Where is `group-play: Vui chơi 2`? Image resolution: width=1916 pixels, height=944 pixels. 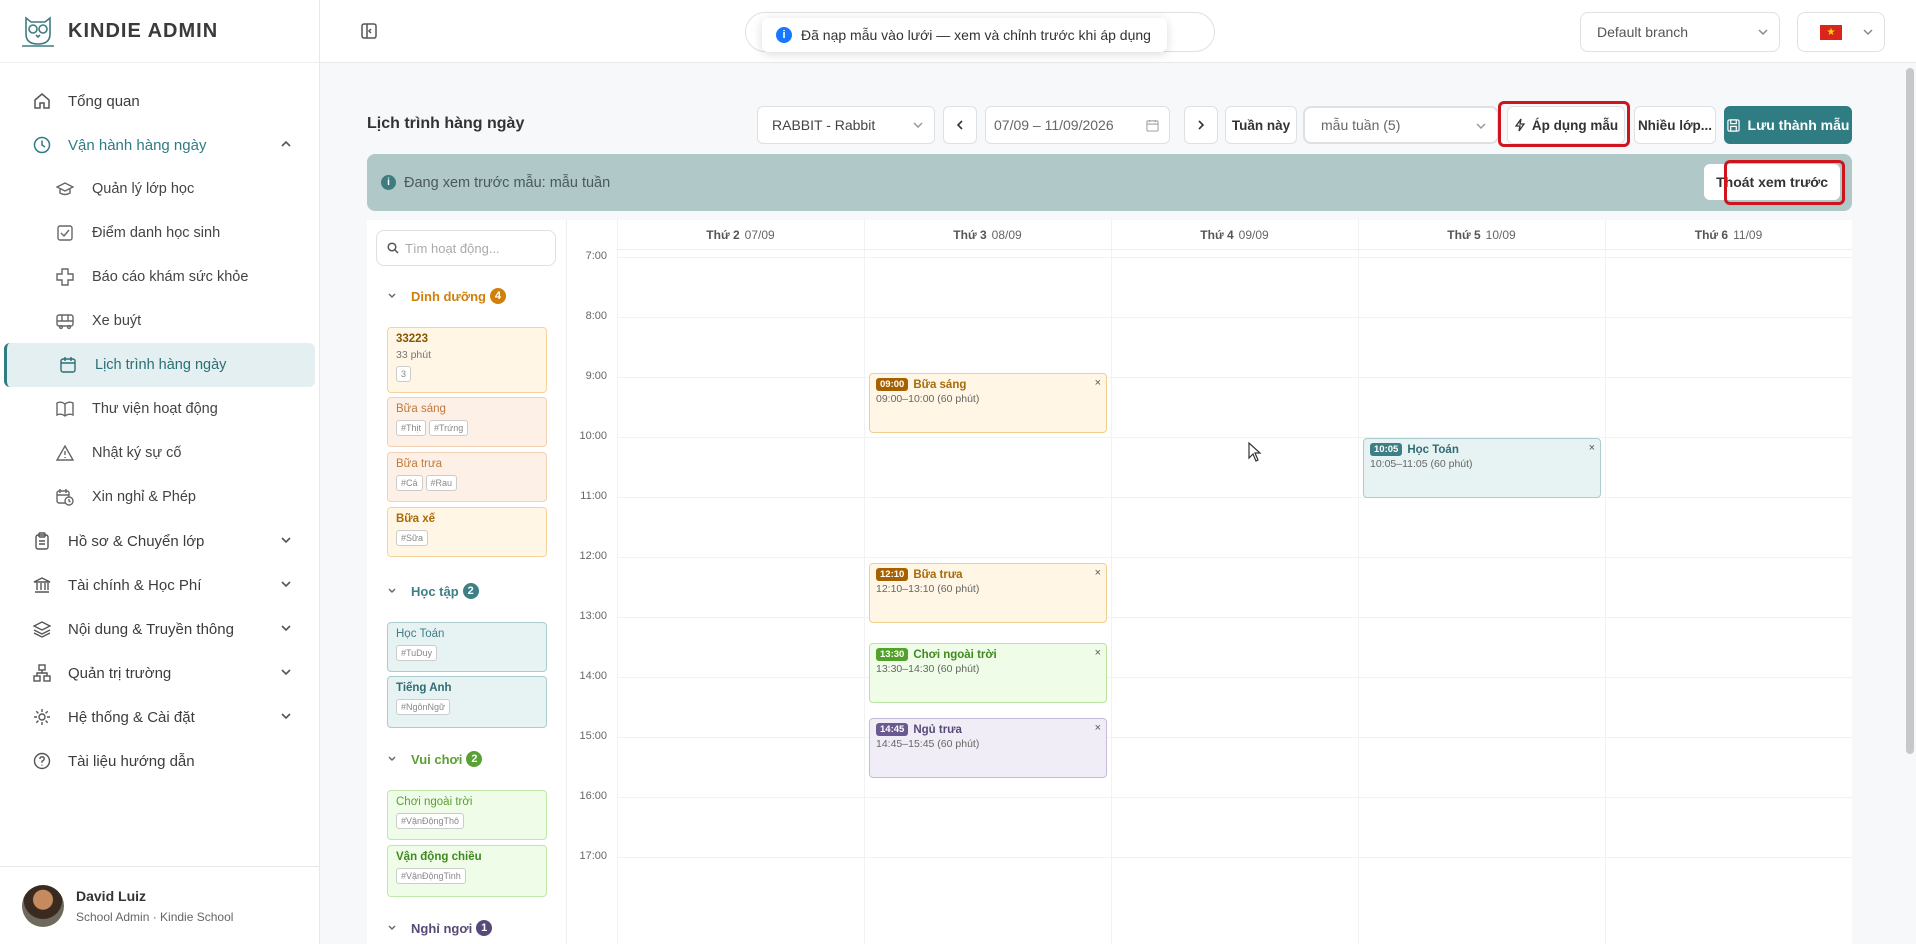
group-play: Vui chơi 2 is located at coordinates (435, 759).